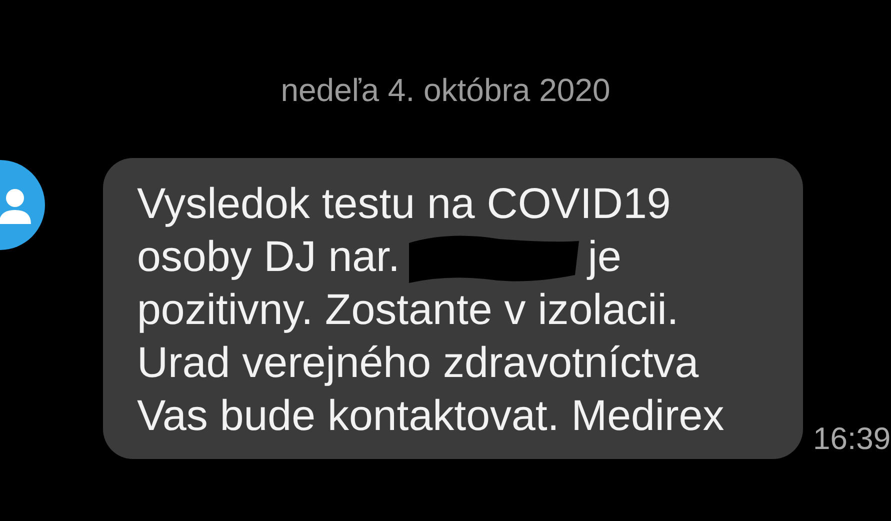  I want to click on message-text: pozitivny. Zostante v izolacii., so click(408, 310).